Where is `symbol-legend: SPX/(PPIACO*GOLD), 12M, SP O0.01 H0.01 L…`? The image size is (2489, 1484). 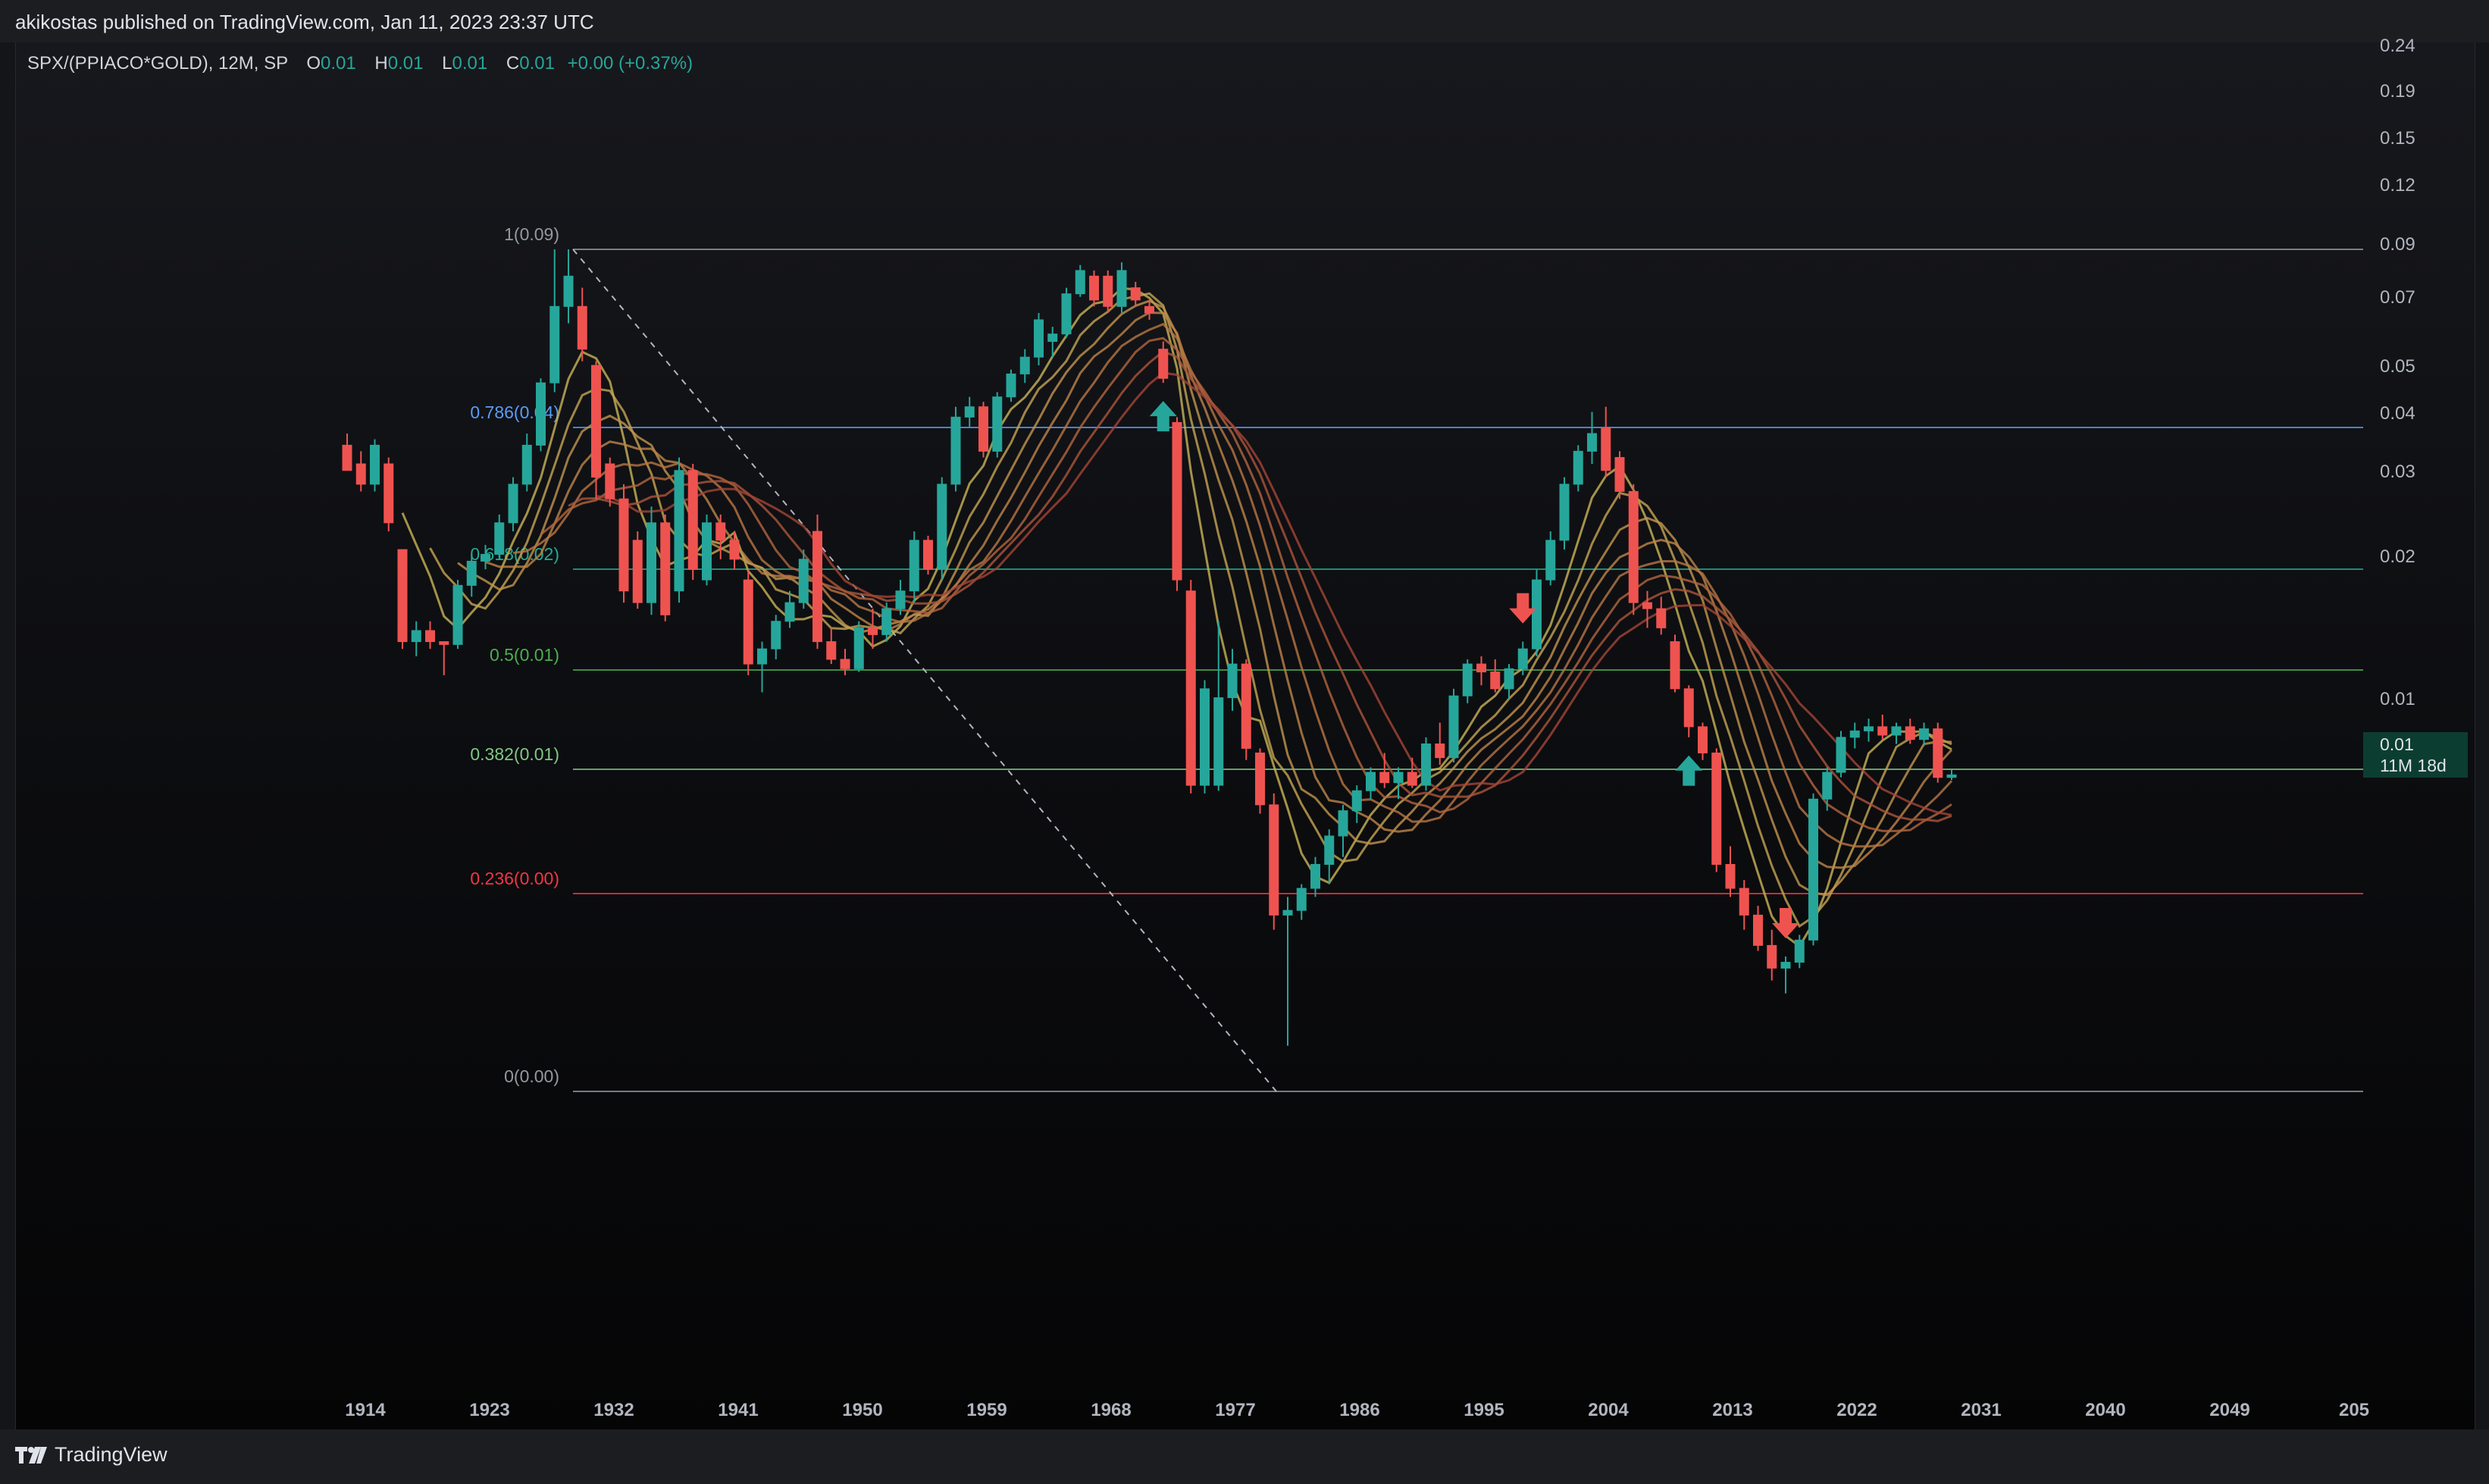
symbol-legend: SPX/(PPIACO*GOLD), 12M, SP O0.01 H0.01 L… is located at coordinates (360, 64).